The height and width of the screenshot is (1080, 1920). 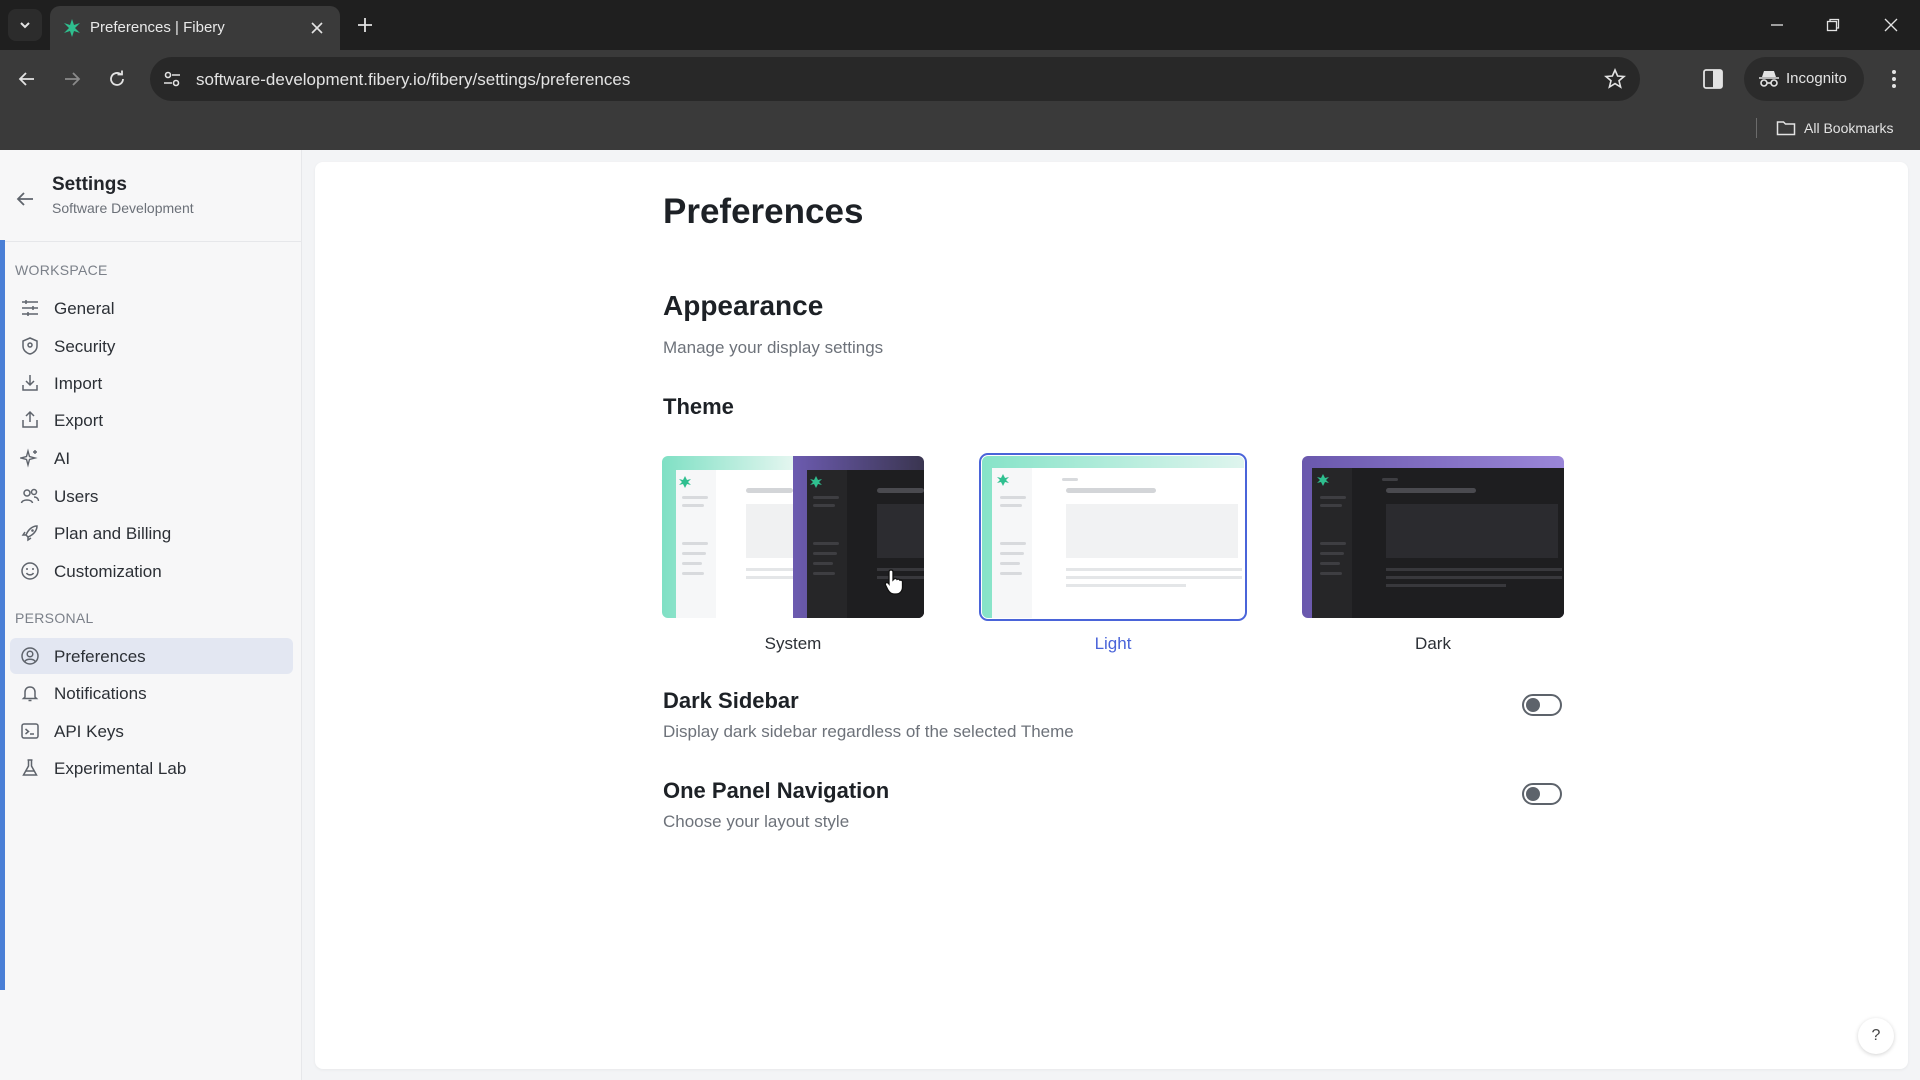 I want to click on sidebar-subtitle: Software Development, so click(x=123, y=208).